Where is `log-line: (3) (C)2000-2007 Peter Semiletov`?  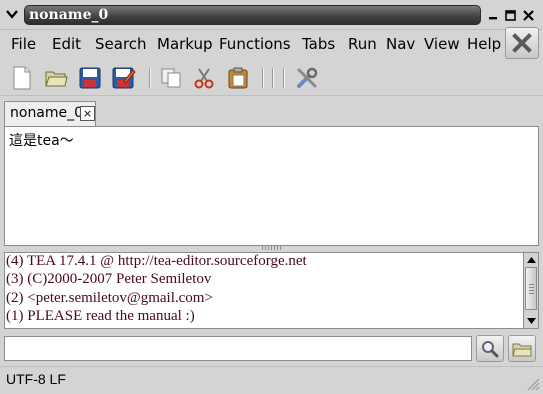
log-line: (3) (C)2000-2007 Peter Semiletov is located at coordinates (109, 279).